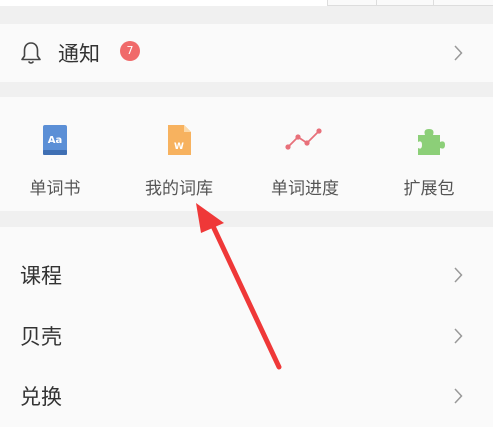 The width and height of the screenshot is (493, 427). Describe the element at coordinates (41, 397) in the screenshot. I see `menu-item-label: 兑换` at that location.